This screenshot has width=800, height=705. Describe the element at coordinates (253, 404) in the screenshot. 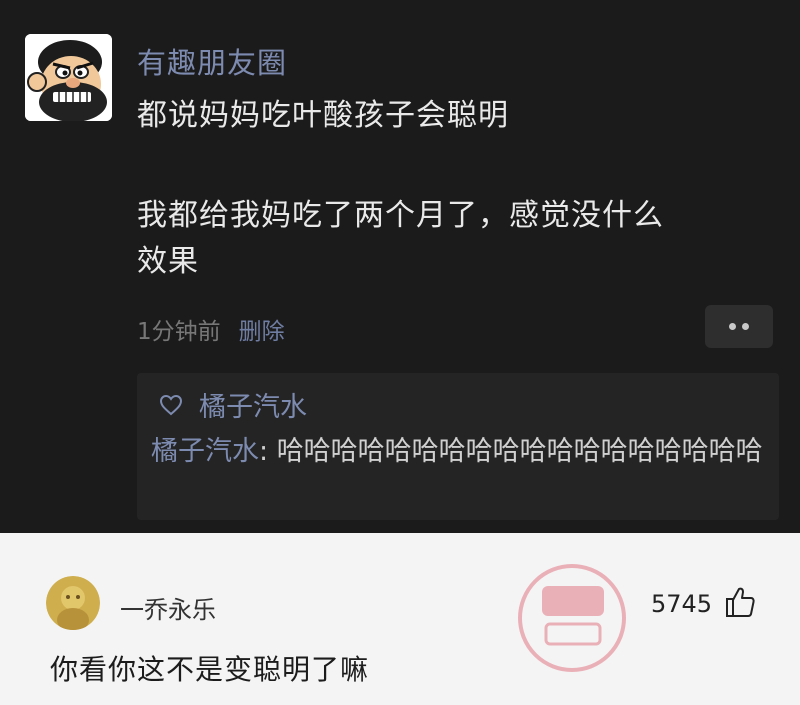

I see `liker-name: 橘子汽水` at that location.